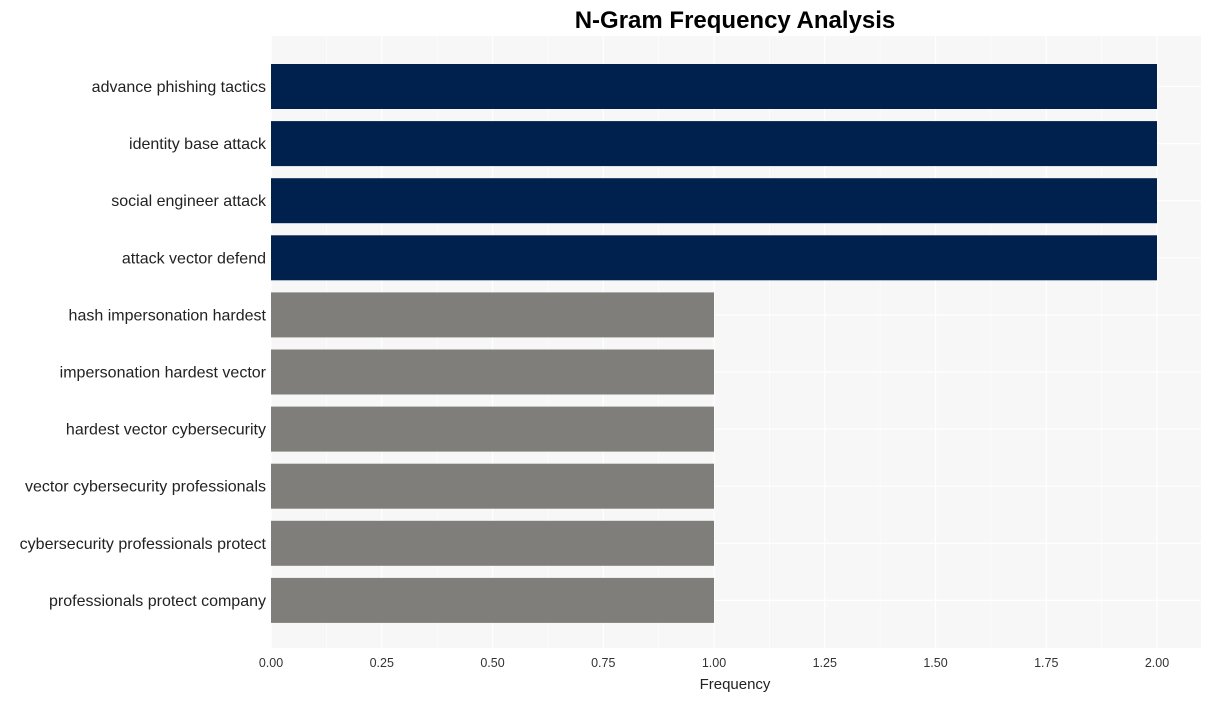 This screenshot has height=701, width=1210. Describe the element at coordinates (1046, 663) in the screenshot. I see `x-tick-label: 1.75` at that location.